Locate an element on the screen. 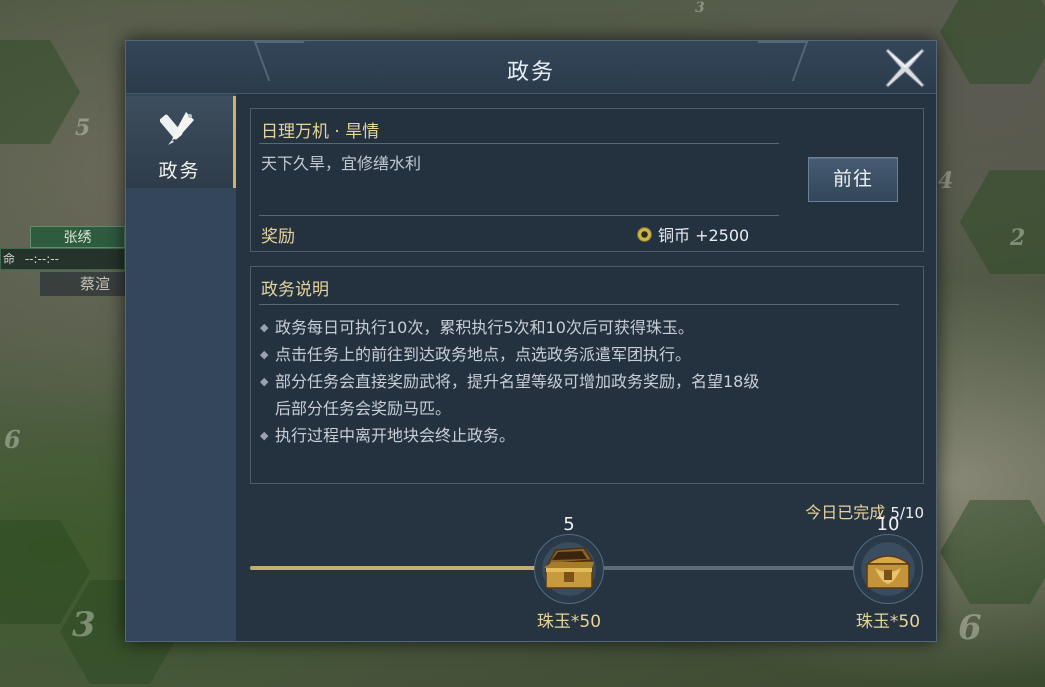 The image size is (1045, 687). army-unit-secondary-label: 蔡渲 is located at coordinates (82, 284).